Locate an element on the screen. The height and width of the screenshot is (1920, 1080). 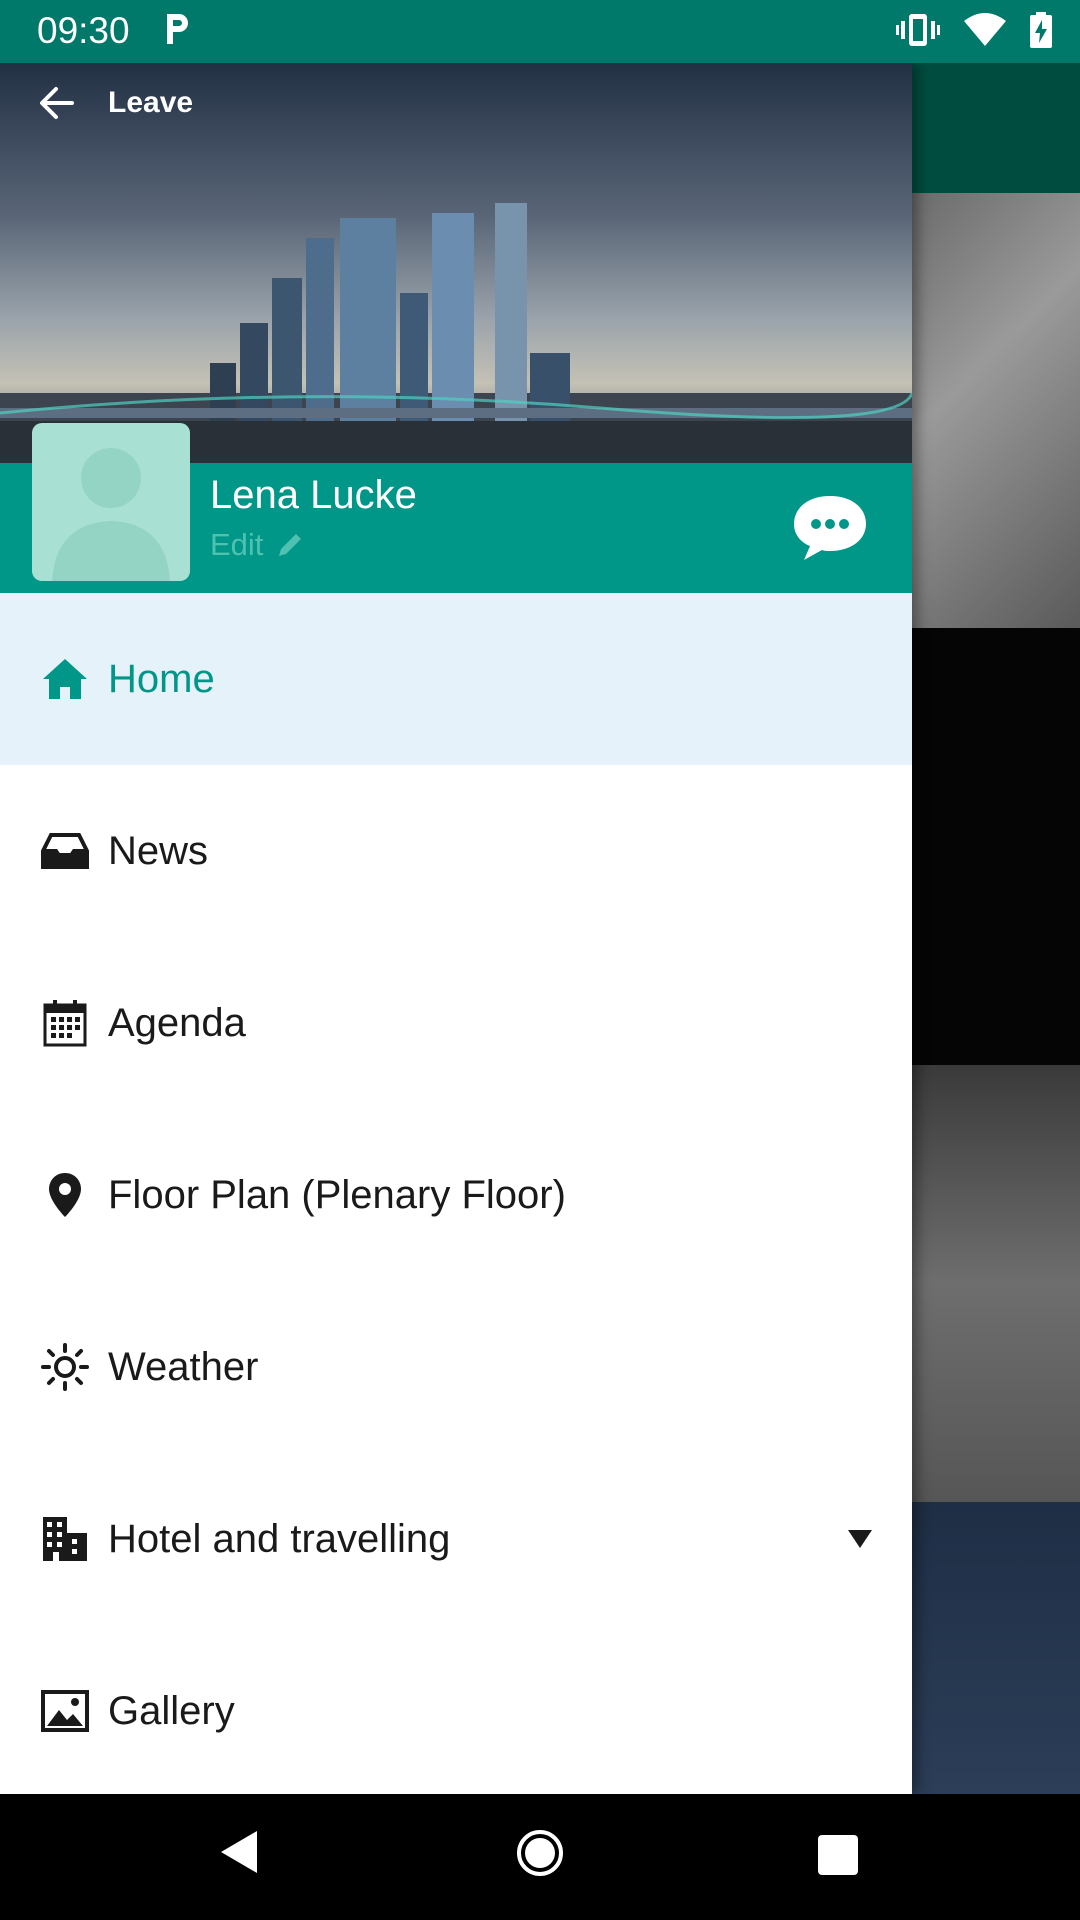
battery-charging-icon is located at coordinates (1041, 30).